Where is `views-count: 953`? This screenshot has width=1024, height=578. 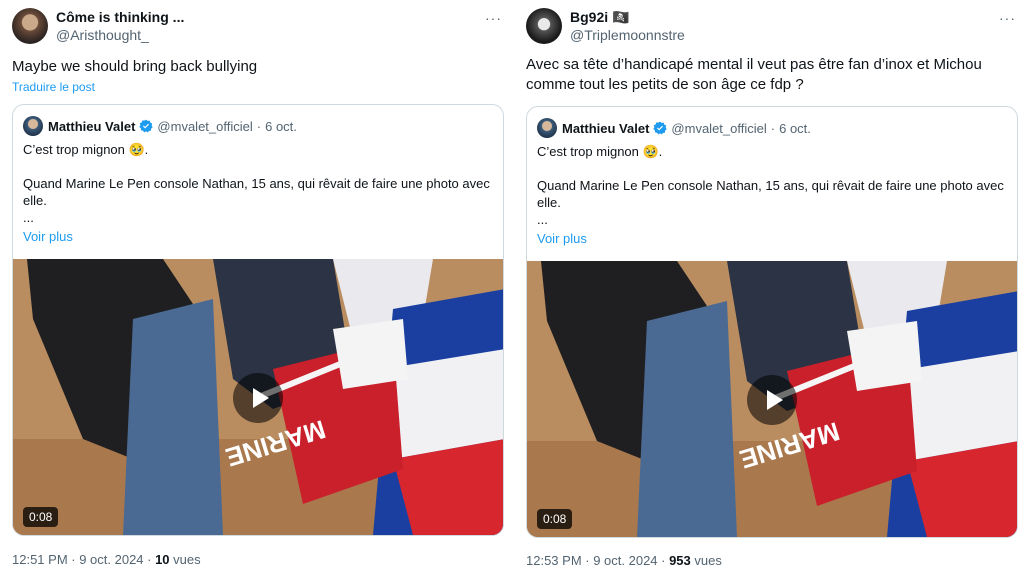
views-count: 953 is located at coordinates (680, 560).